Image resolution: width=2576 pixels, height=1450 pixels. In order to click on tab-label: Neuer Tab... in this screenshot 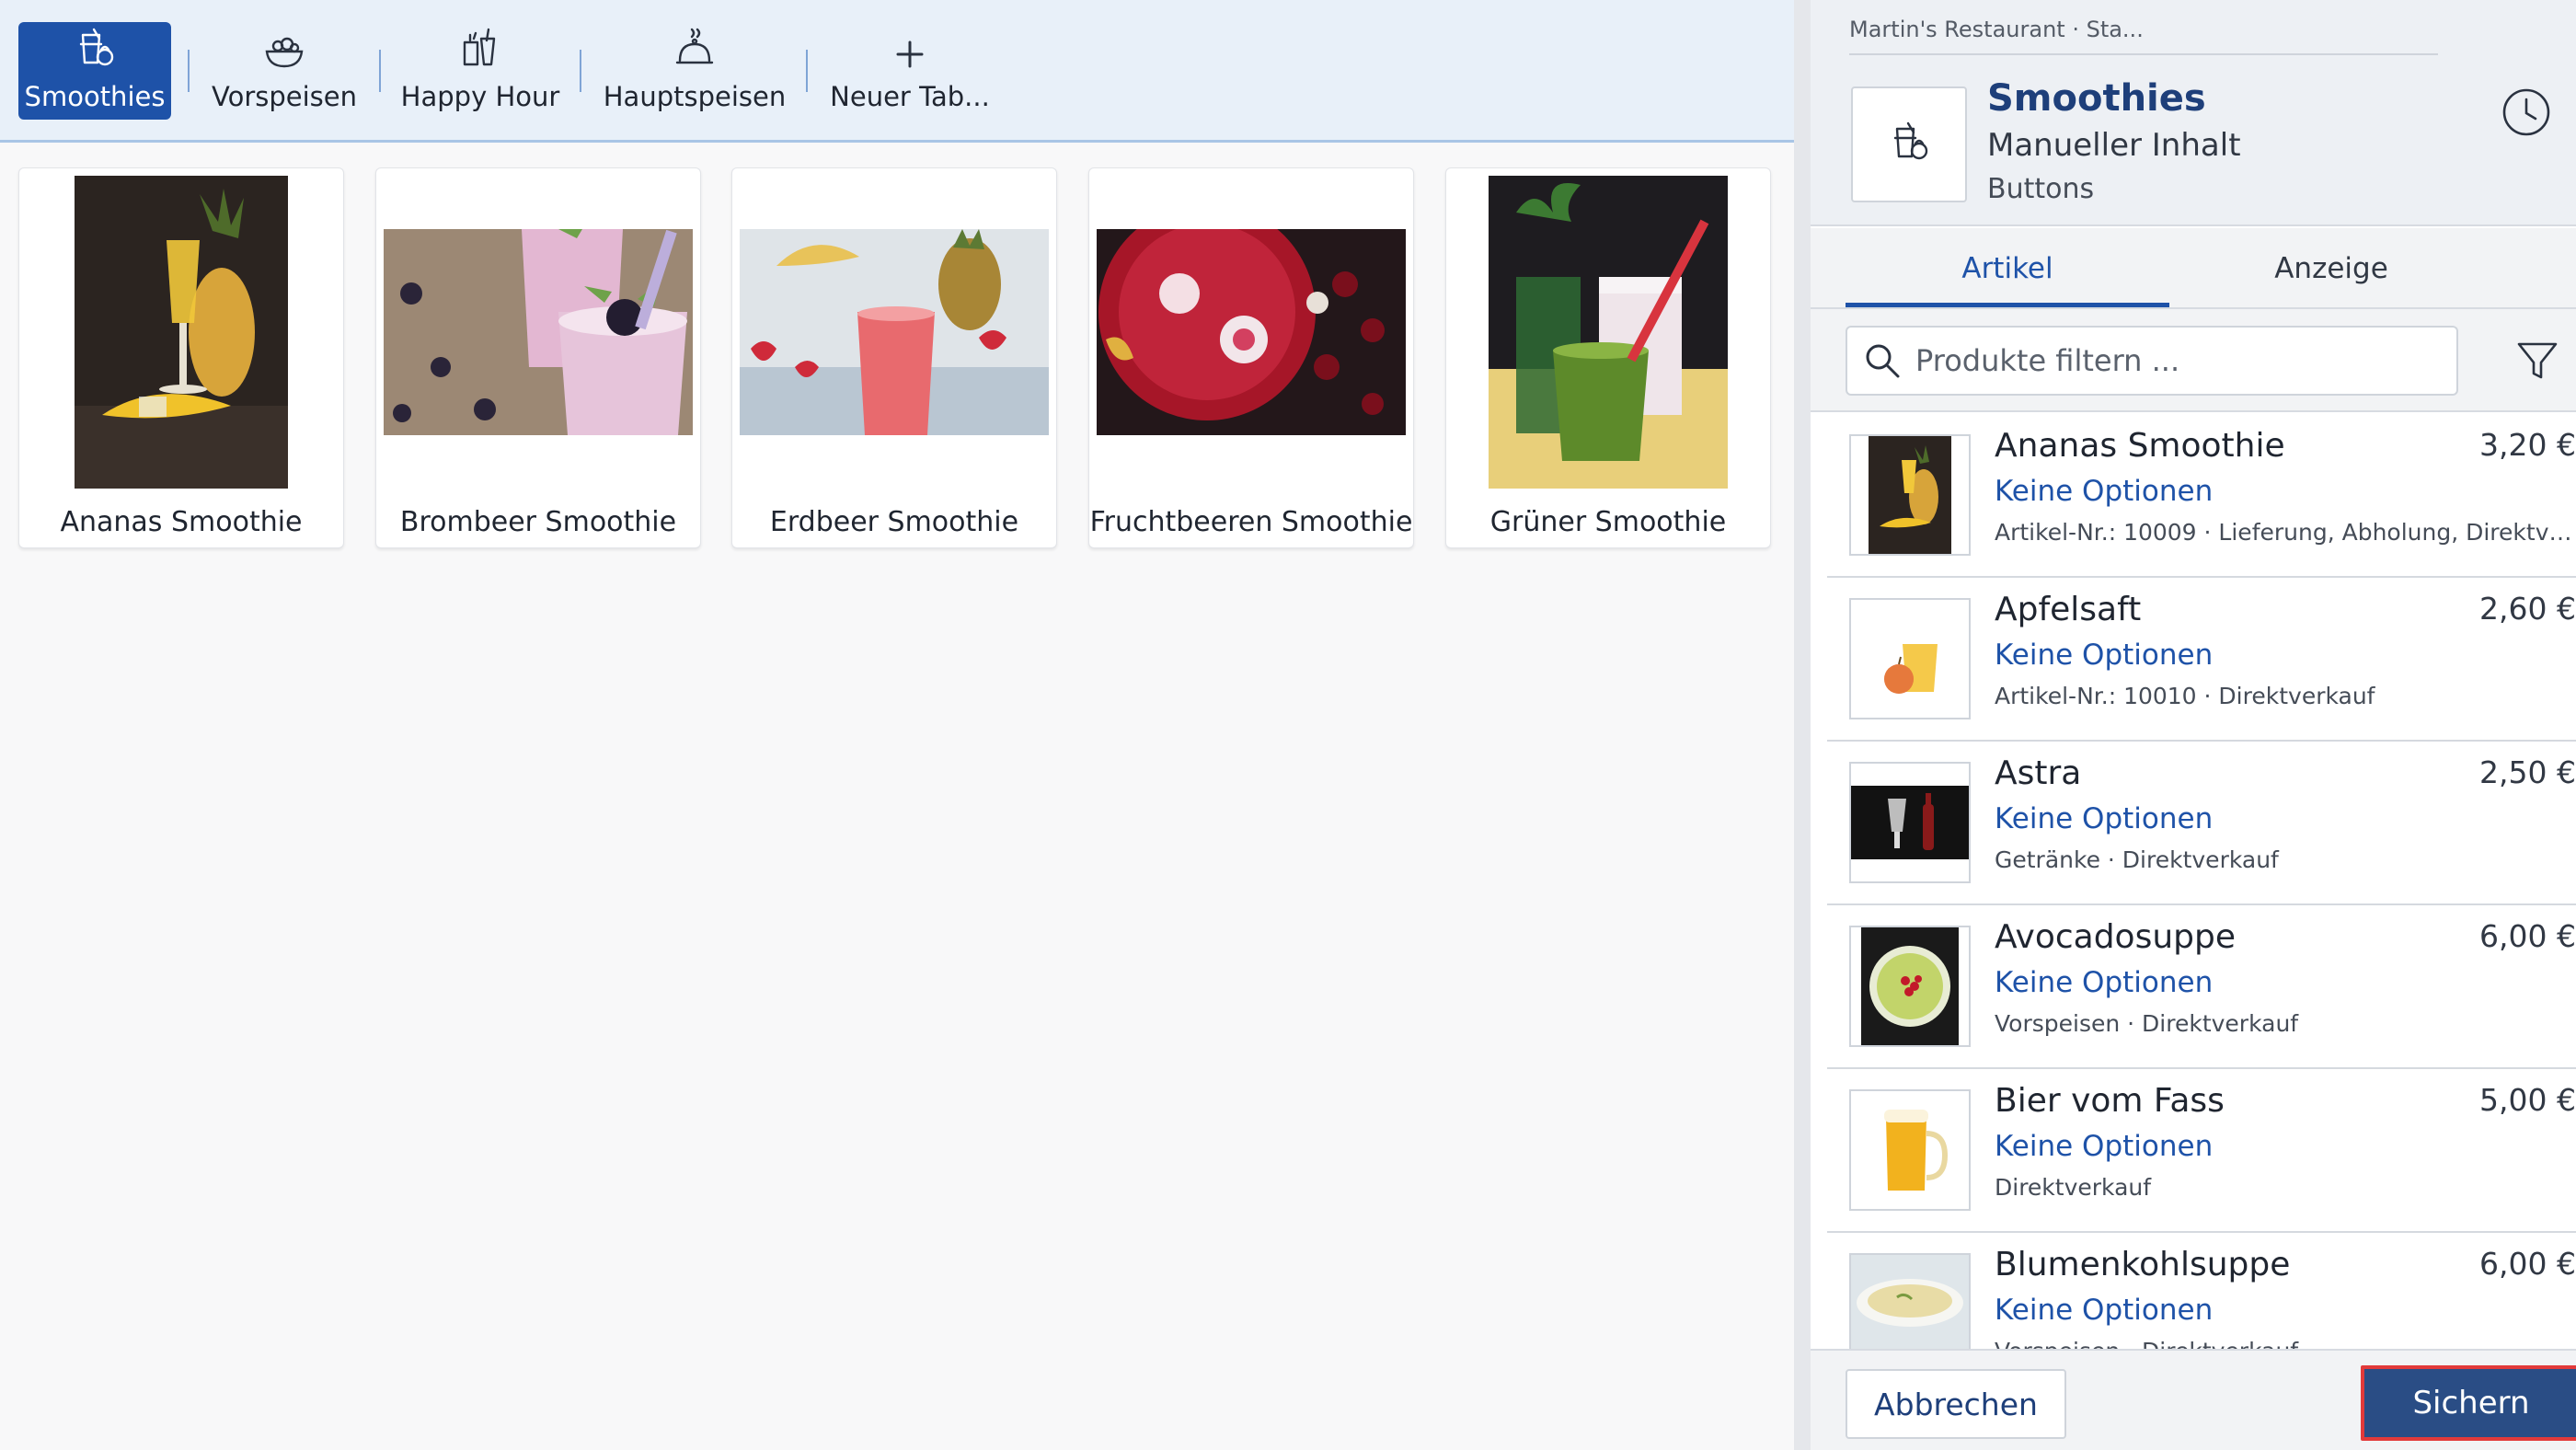, I will do `click(910, 97)`.